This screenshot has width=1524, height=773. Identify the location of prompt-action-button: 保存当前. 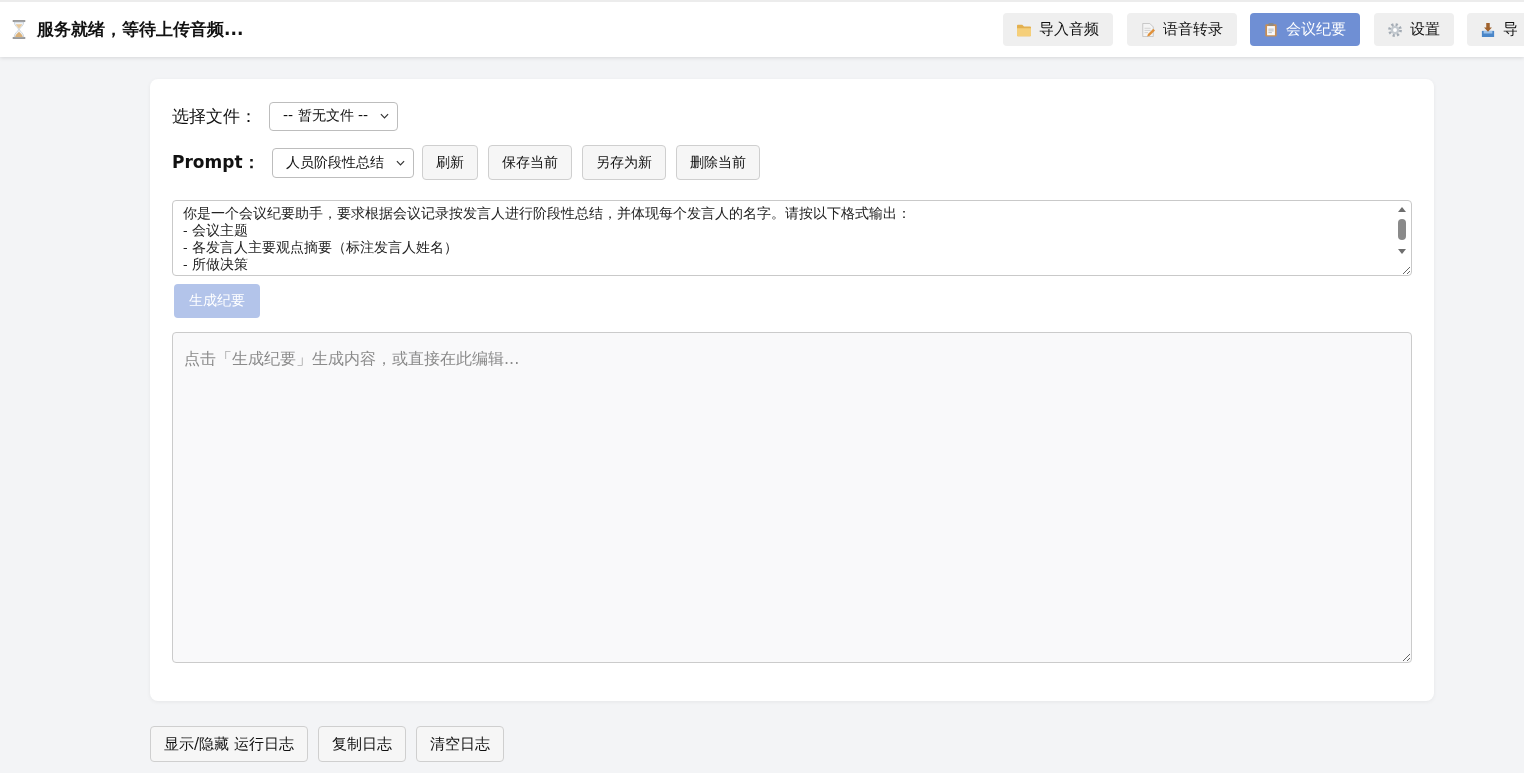
(529, 162).